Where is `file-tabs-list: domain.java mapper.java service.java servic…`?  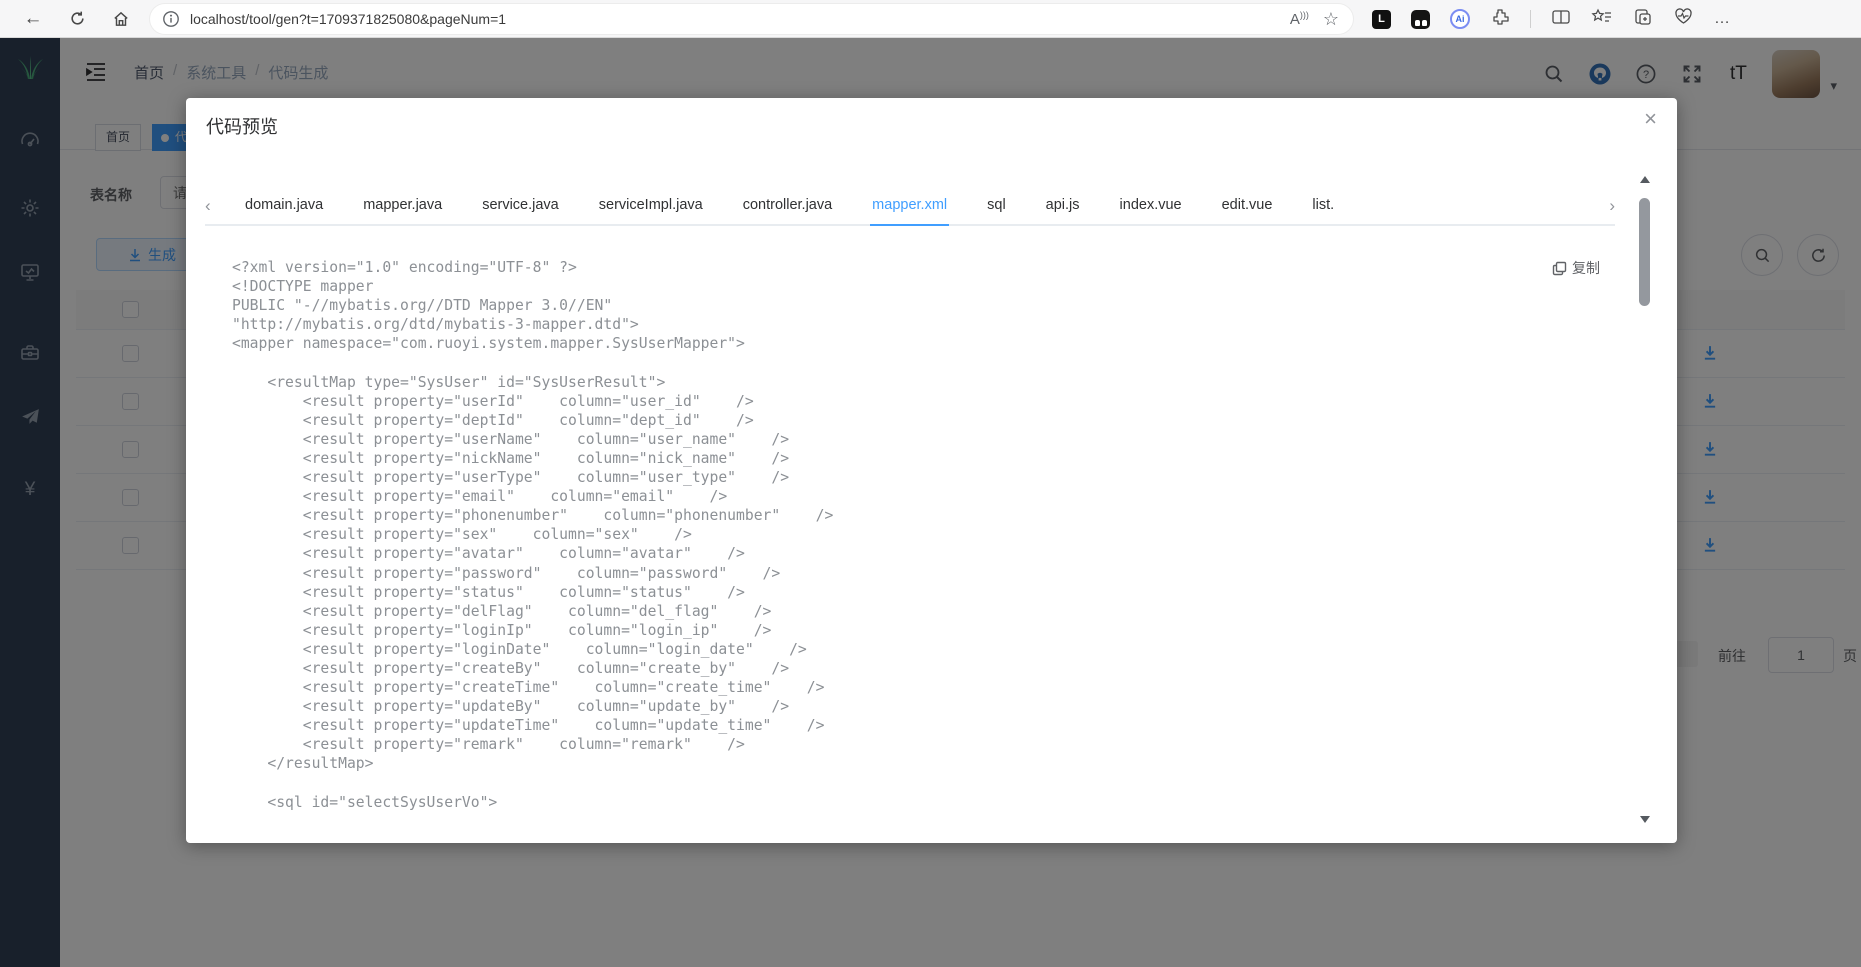 file-tabs-list: domain.java mapper.java service.java servic… is located at coordinates (909, 206).